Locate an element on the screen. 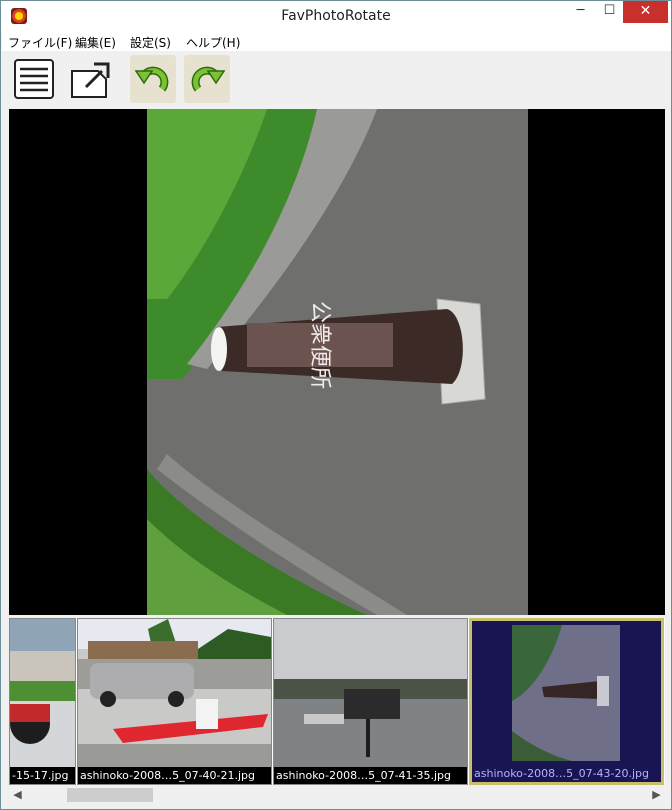 The width and height of the screenshot is (672, 810). menu-help: ヘルプ(H) is located at coordinates (213, 42).